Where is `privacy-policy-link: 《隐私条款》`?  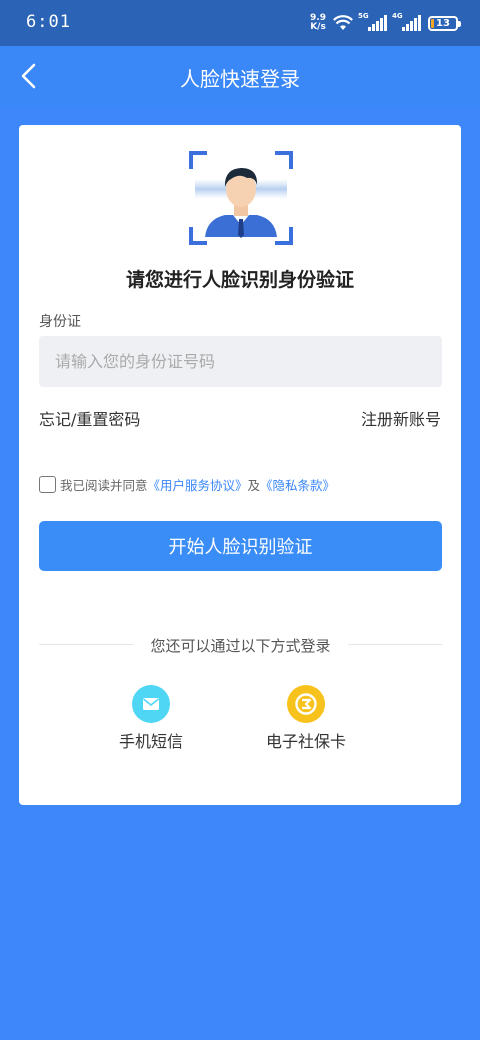 privacy-policy-link: 《隐私条款》 is located at coordinates (297, 484).